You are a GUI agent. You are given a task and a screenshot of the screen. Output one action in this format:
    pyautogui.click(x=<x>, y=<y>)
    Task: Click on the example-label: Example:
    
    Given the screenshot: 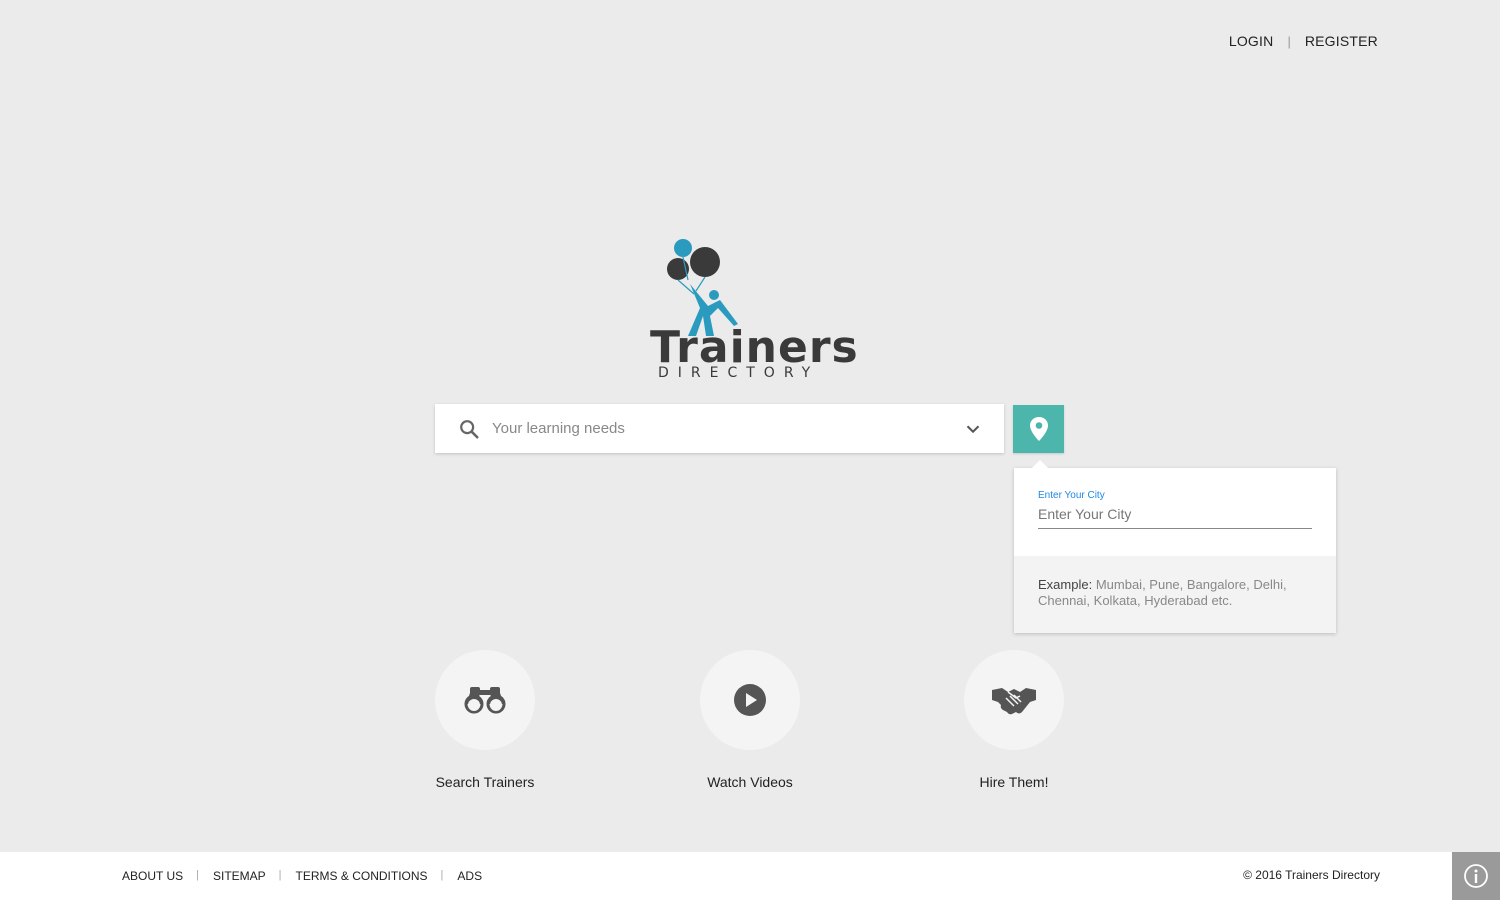 What is the action you would take?
    pyautogui.click(x=1065, y=584)
    